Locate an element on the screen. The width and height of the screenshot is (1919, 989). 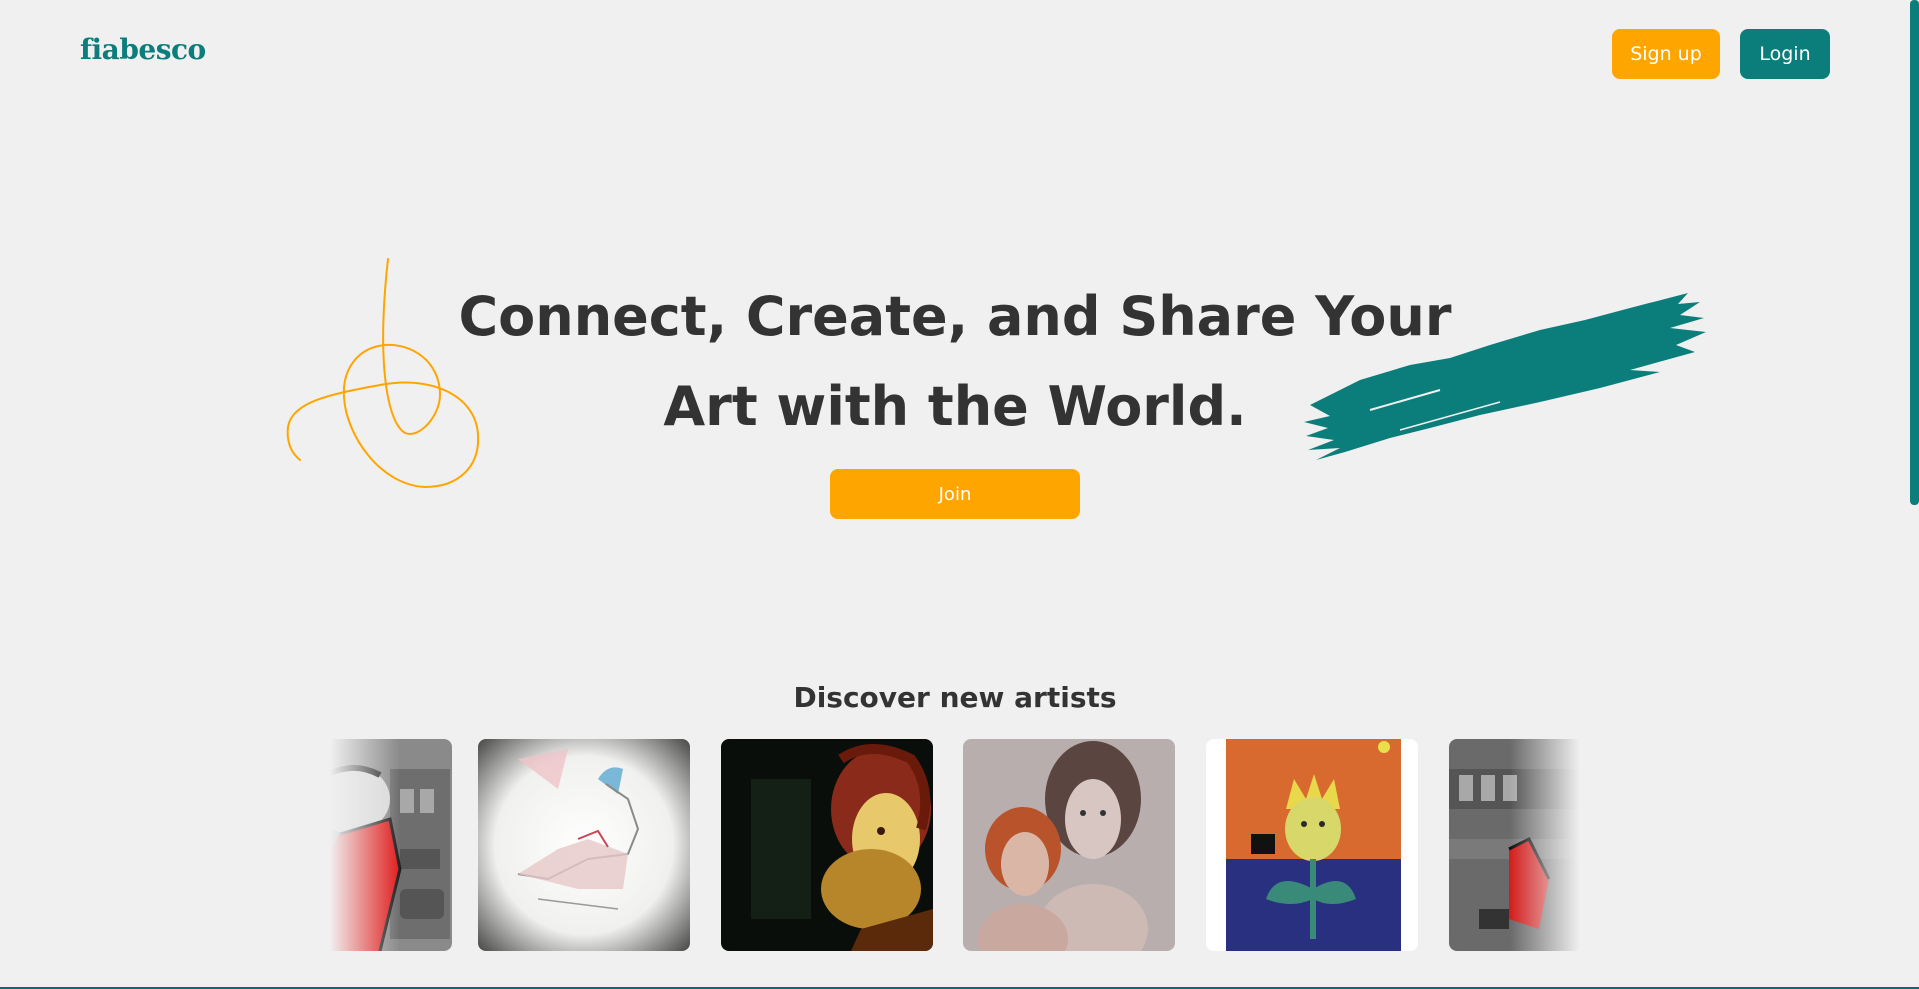
login-button: Login is located at coordinates (1785, 54).